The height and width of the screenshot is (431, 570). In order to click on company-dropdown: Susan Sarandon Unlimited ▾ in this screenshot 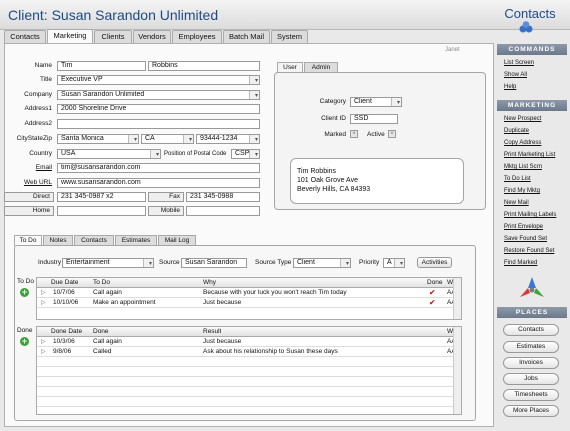, I will do `click(158, 95)`.